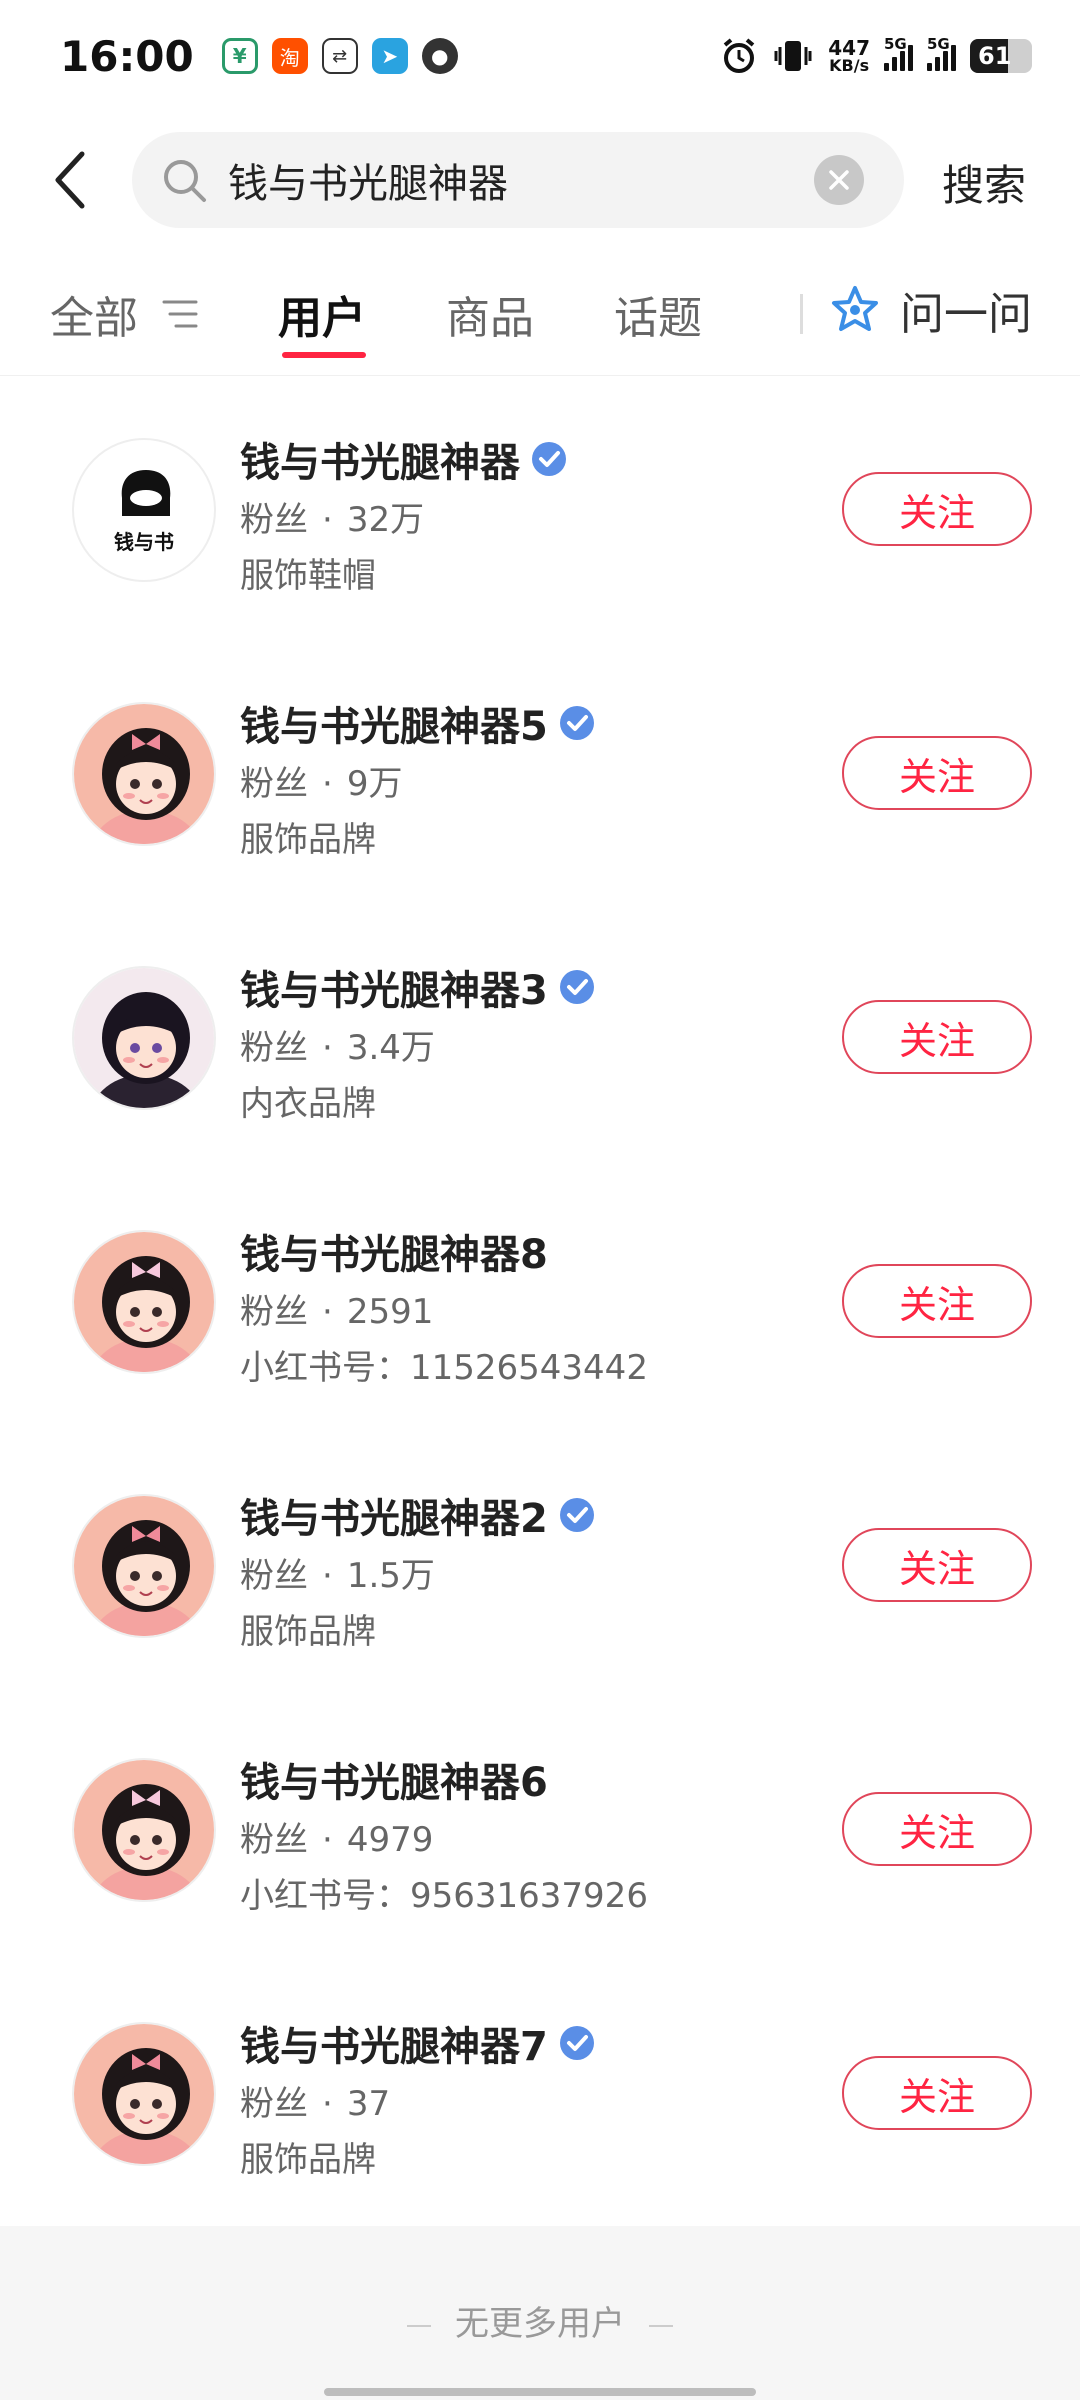  What do you see at coordinates (540, 2392) in the screenshot?
I see `home-indicator` at bounding box center [540, 2392].